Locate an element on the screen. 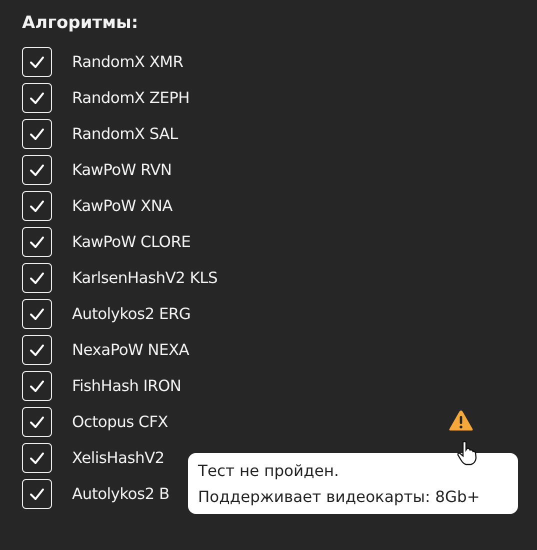 The image size is (537, 550). tooltip-text: Тест не пройден. is located at coordinates (268, 471).